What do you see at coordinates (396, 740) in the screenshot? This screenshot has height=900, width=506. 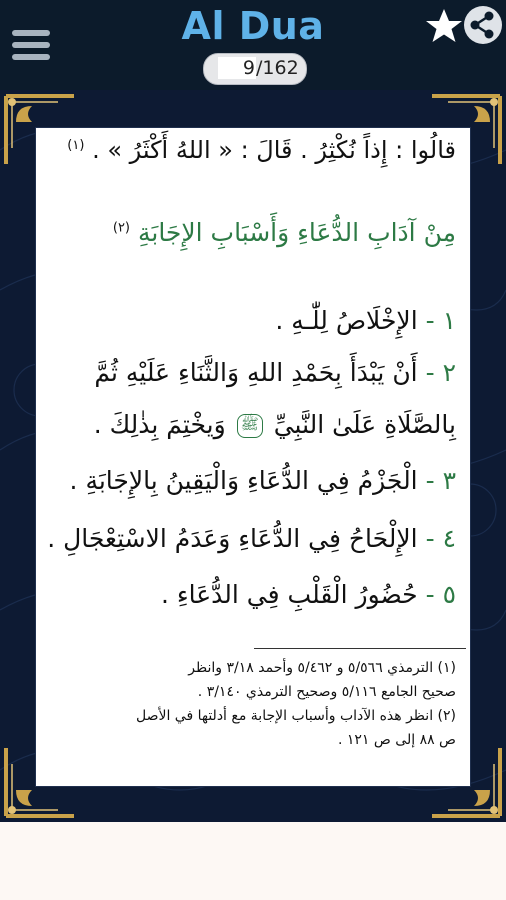 I see `footnote-line: ص ٨٨ إلى ص ١٢١ .` at bounding box center [396, 740].